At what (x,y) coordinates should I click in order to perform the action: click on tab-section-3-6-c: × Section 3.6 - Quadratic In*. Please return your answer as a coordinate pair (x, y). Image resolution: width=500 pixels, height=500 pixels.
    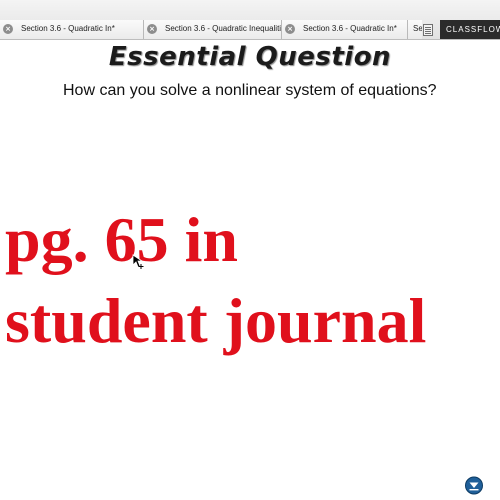
    Looking at the image, I should click on (345, 29).